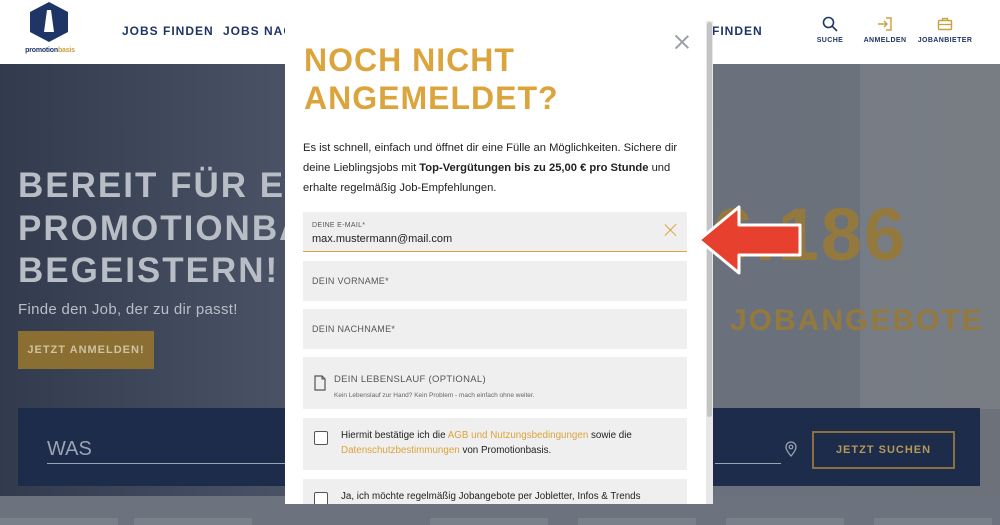 This screenshot has width=1000, height=525. Describe the element at coordinates (737, 31) in the screenshot. I see `nav-finden: FINDEN` at that location.